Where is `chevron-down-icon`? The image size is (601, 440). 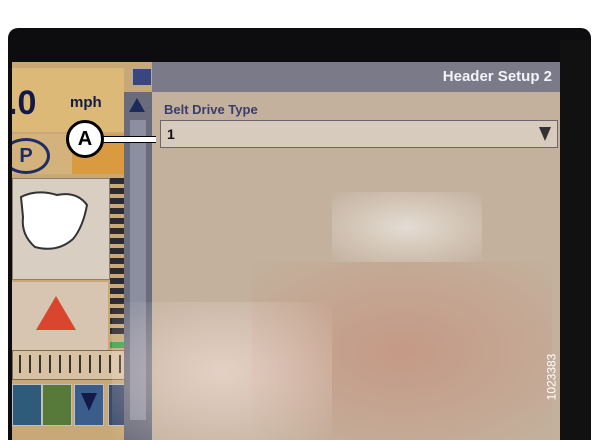 chevron-down-icon is located at coordinates (545, 134).